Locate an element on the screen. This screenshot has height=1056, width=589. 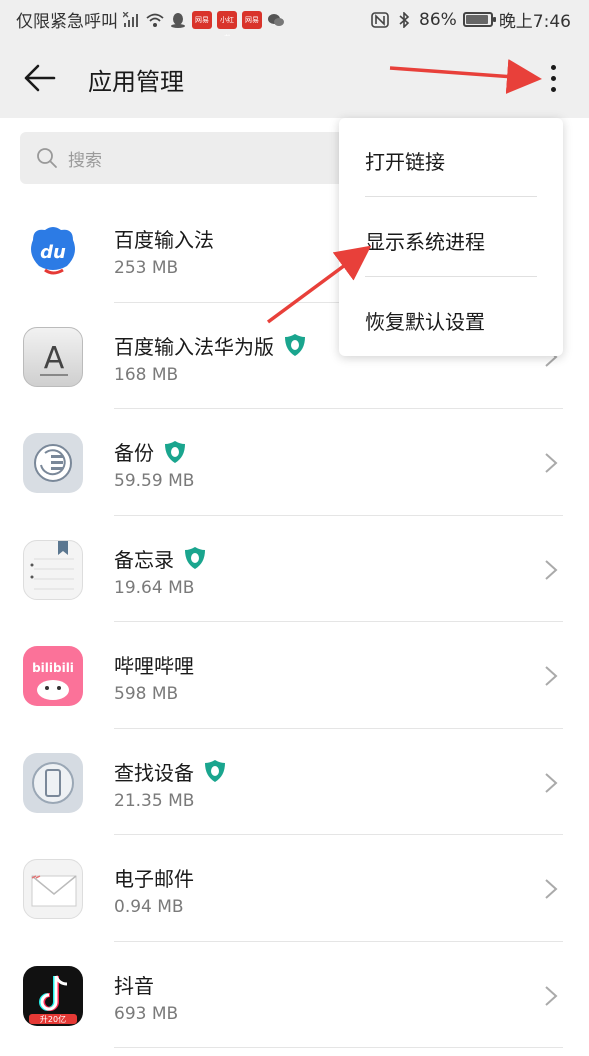
baidu-input-icon: du is located at coordinates (53, 250).